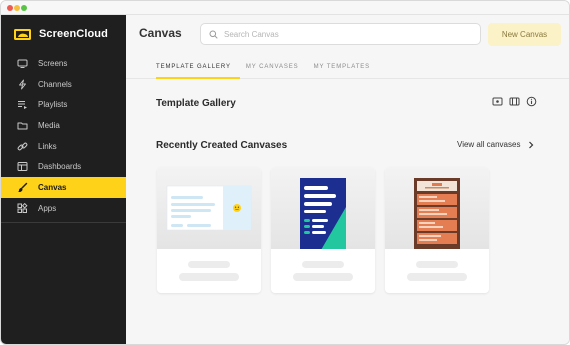  I want to click on search-input, so click(344, 34).